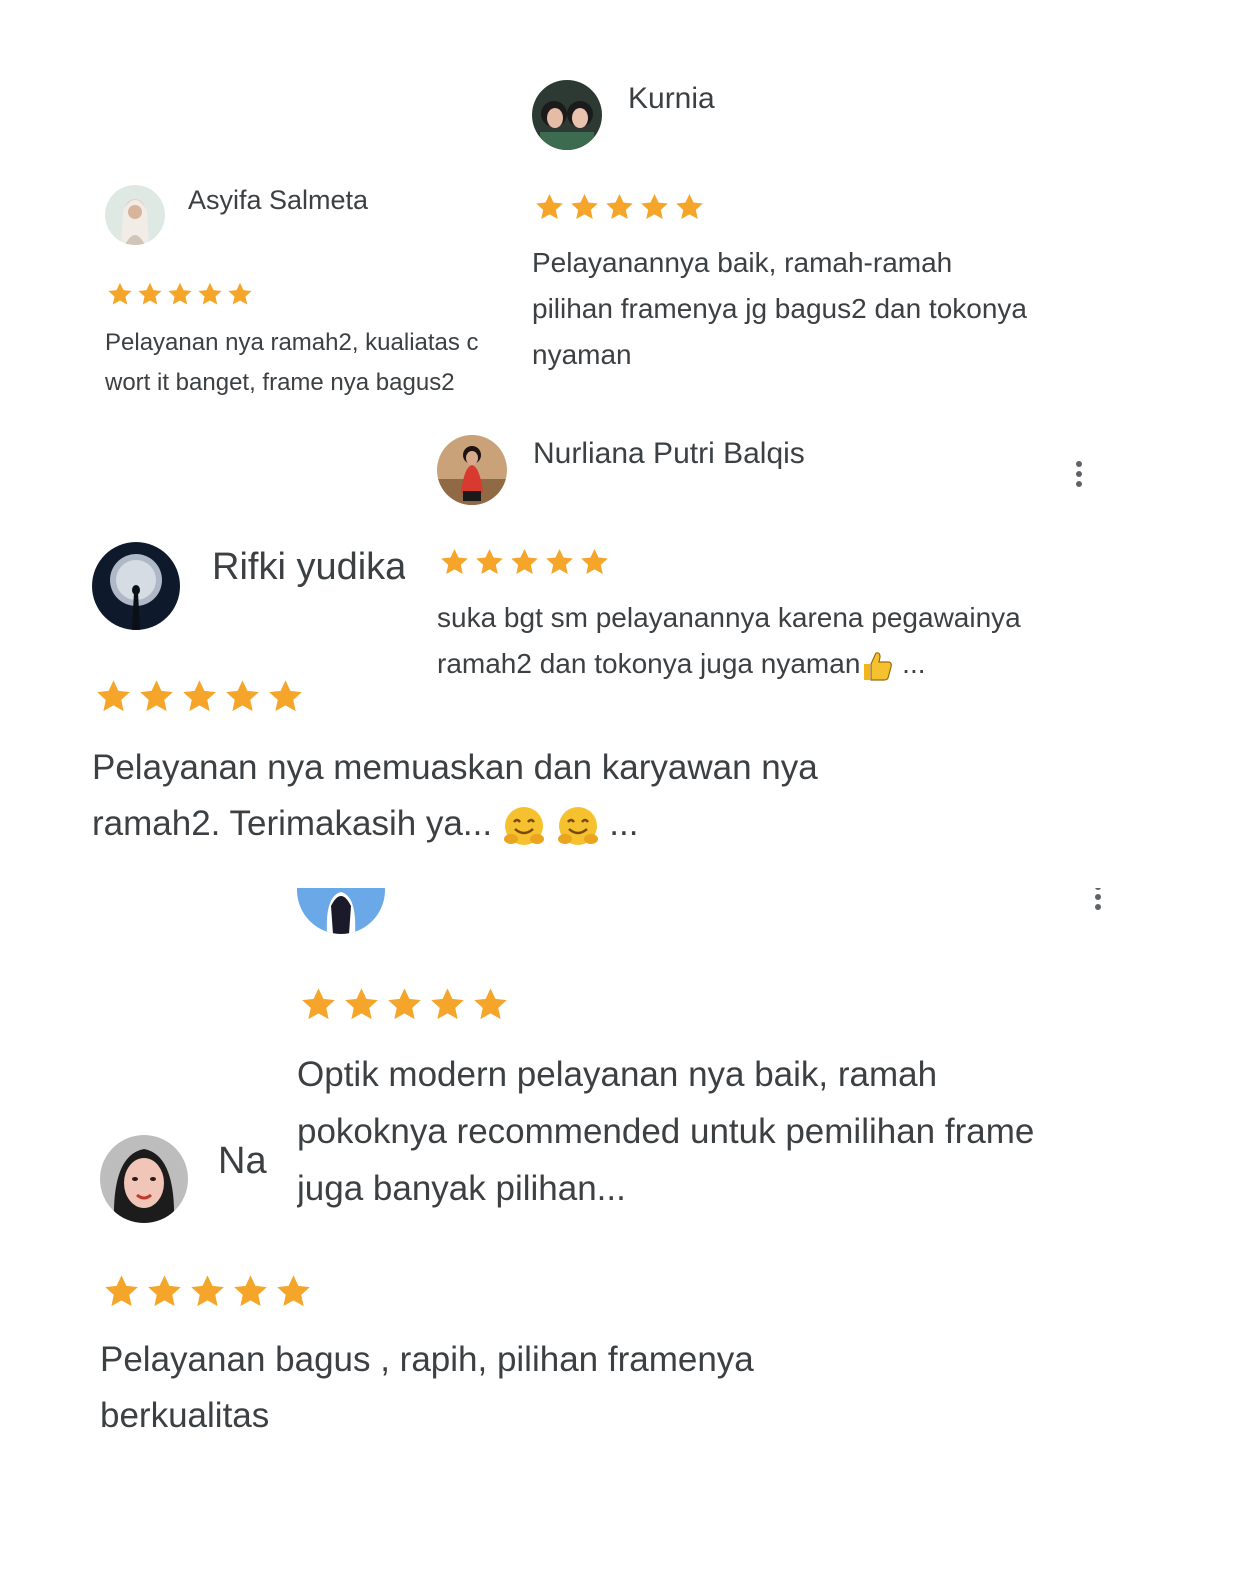 The height and width of the screenshot is (1581, 1239). What do you see at coordinates (742, 262) in the screenshot?
I see `review-text-line: Pelayanannya baik, ramah-ramah` at bounding box center [742, 262].